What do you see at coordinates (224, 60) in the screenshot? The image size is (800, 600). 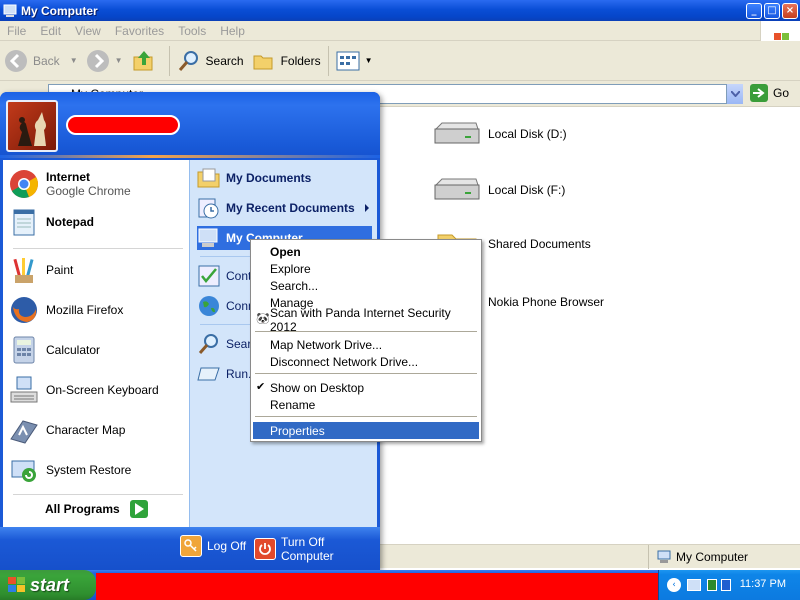 I see `search-label: Search` at bounding box center [224, 60].